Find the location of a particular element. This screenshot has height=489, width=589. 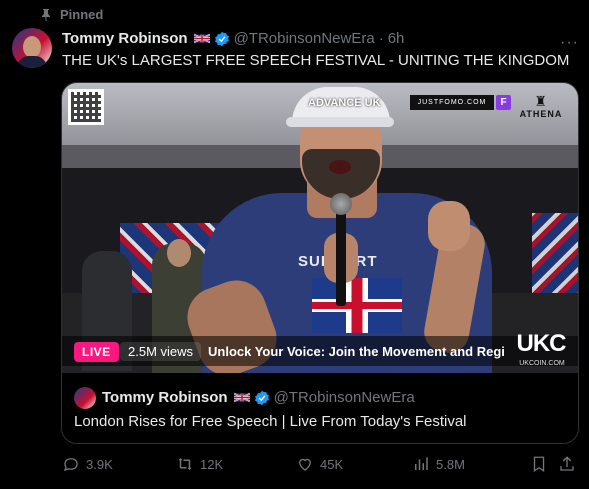

share-icon is located at coordinates (567, 463).